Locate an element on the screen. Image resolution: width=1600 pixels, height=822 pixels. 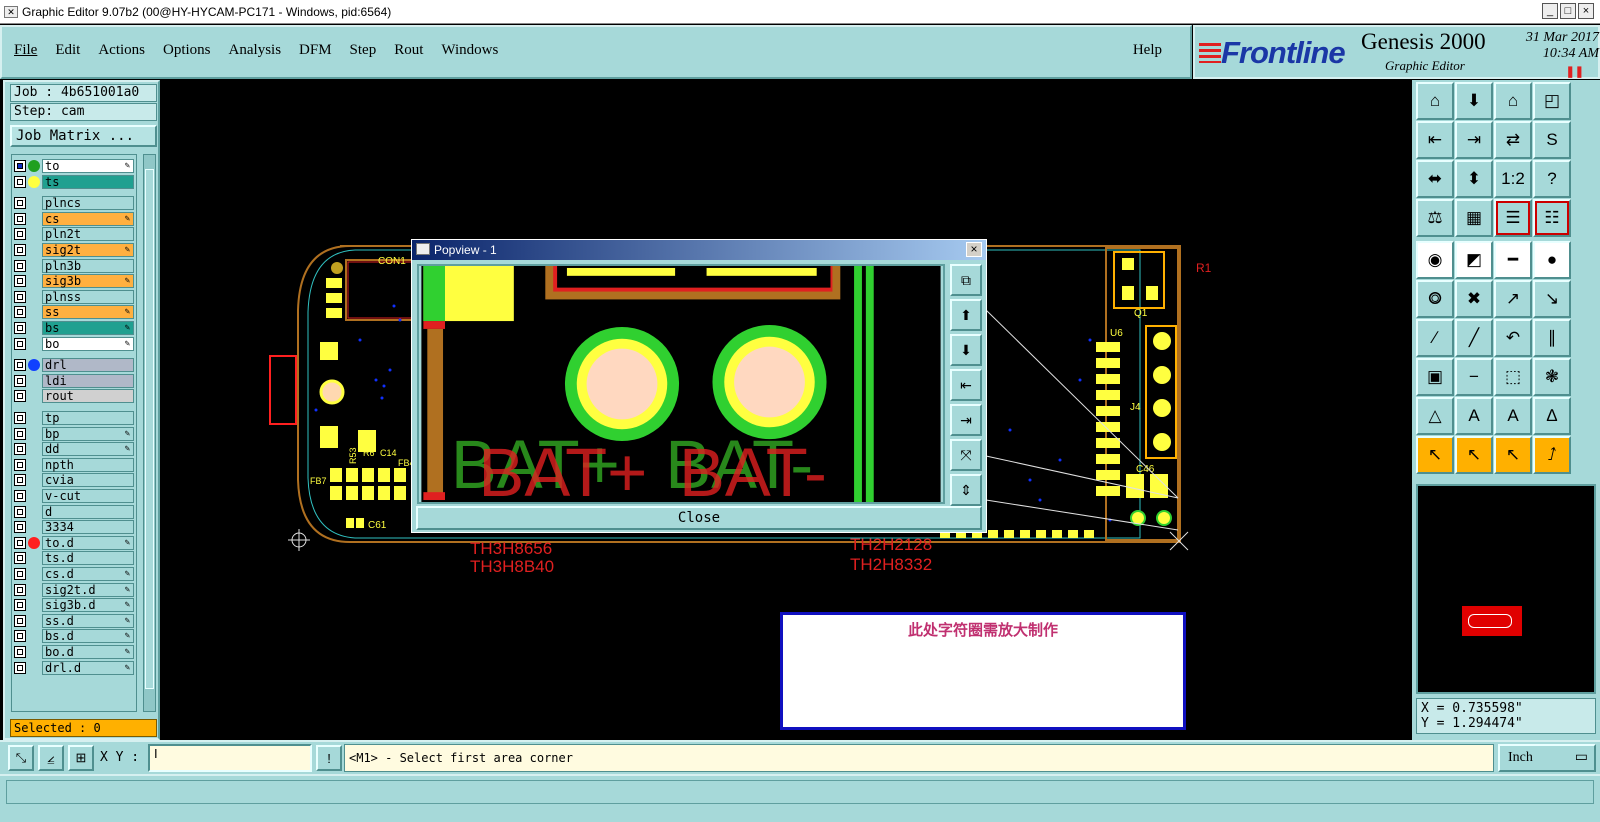
close-window-button: × is located at coordinates (1586, 11).